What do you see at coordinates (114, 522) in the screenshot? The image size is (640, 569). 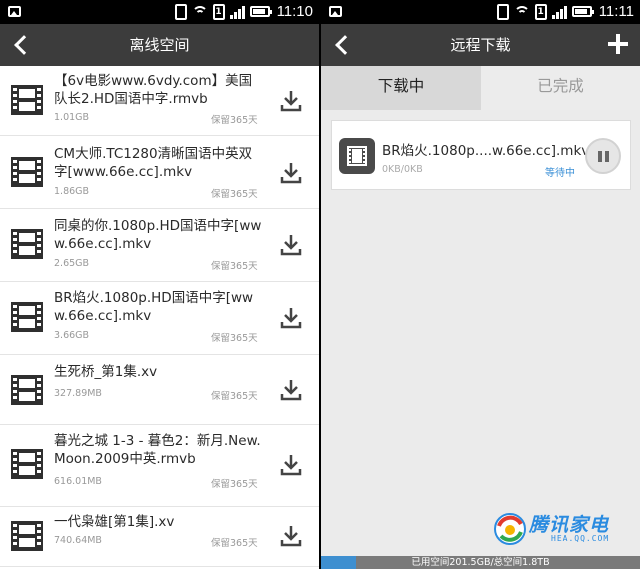 I see `file-name: 一代枭雄[第1集].xv` at bounding box center [114, 522].